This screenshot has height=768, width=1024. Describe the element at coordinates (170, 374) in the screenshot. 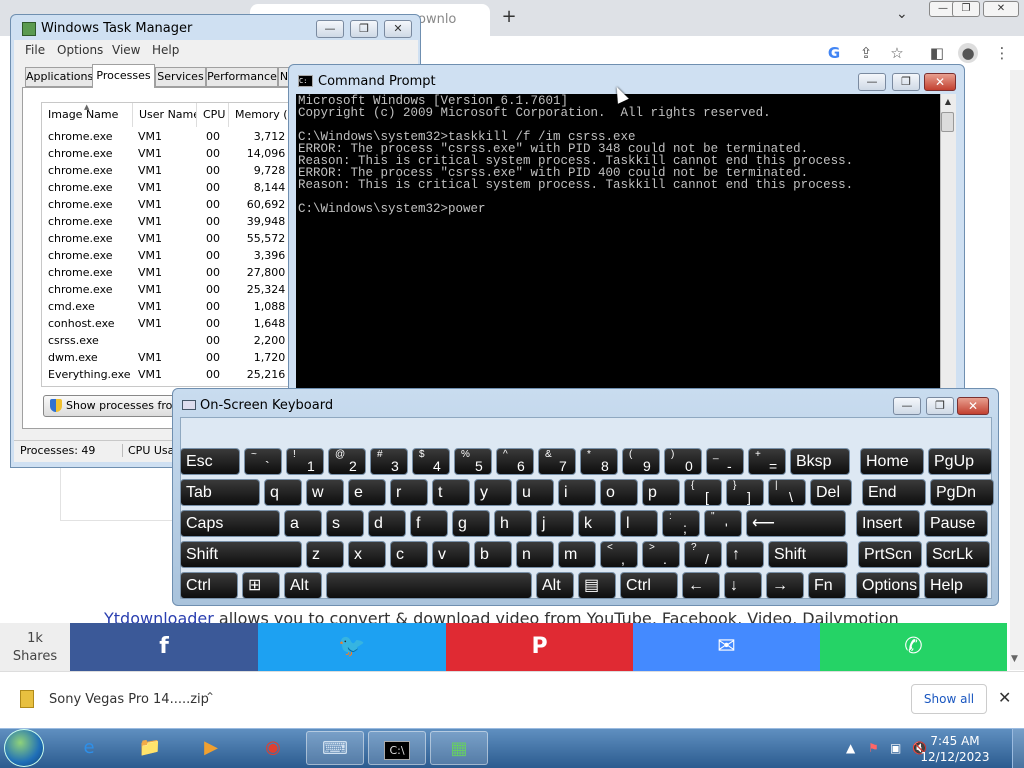

I see `table-row: Everything.exe VM1 00 25,216 K` at that location.